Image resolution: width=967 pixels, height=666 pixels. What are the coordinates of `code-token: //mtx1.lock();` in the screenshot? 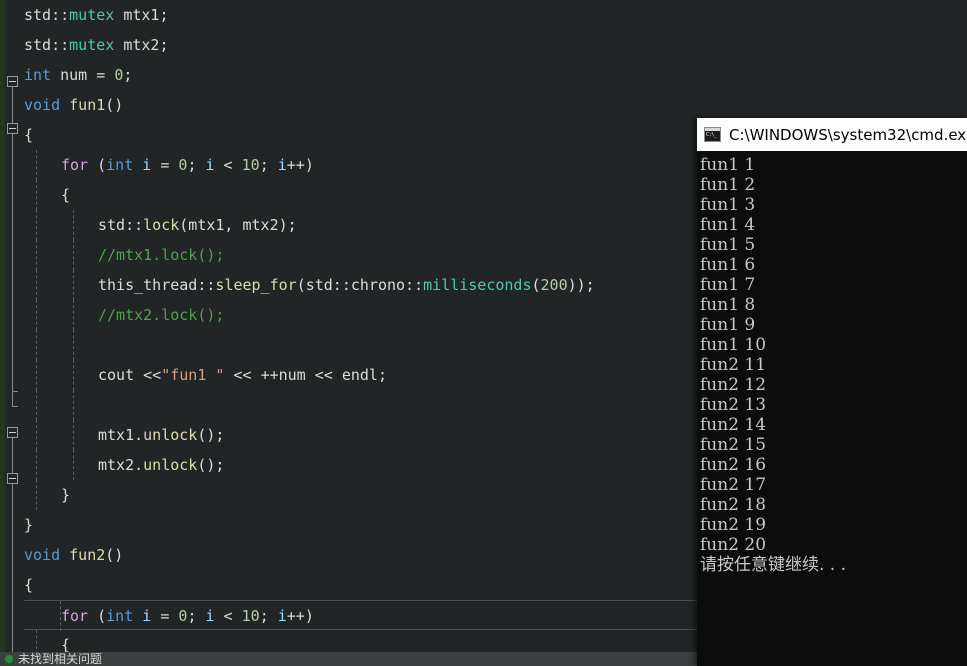 It's located at (161, 255).